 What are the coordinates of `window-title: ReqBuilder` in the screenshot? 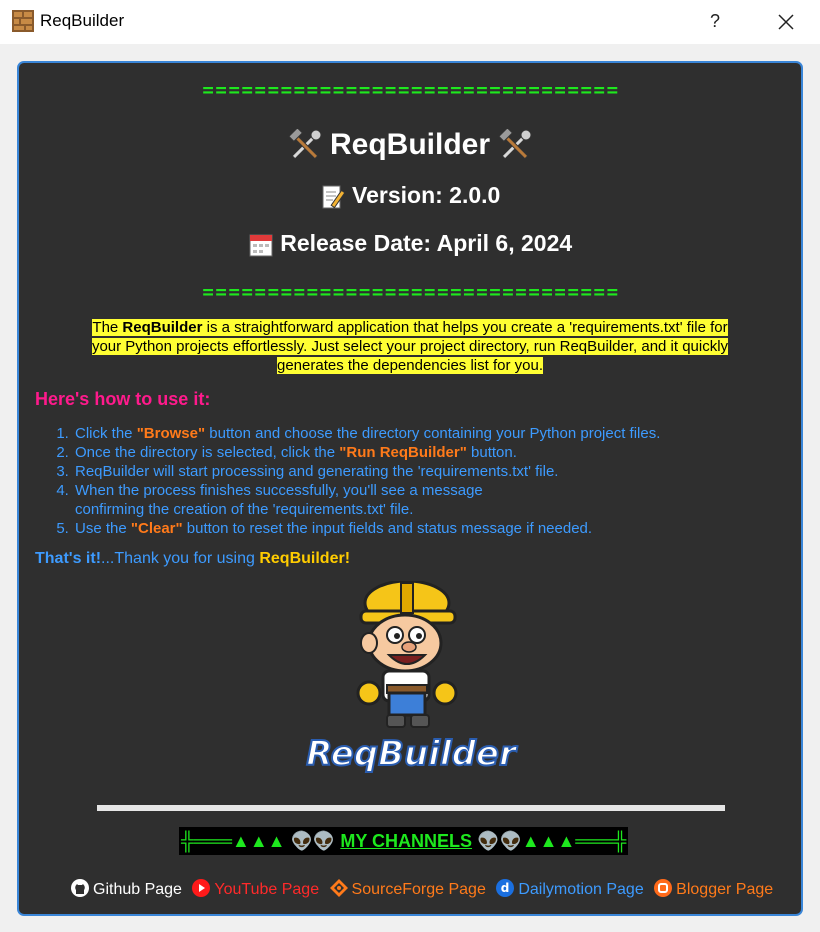 It's located at (82, 20).